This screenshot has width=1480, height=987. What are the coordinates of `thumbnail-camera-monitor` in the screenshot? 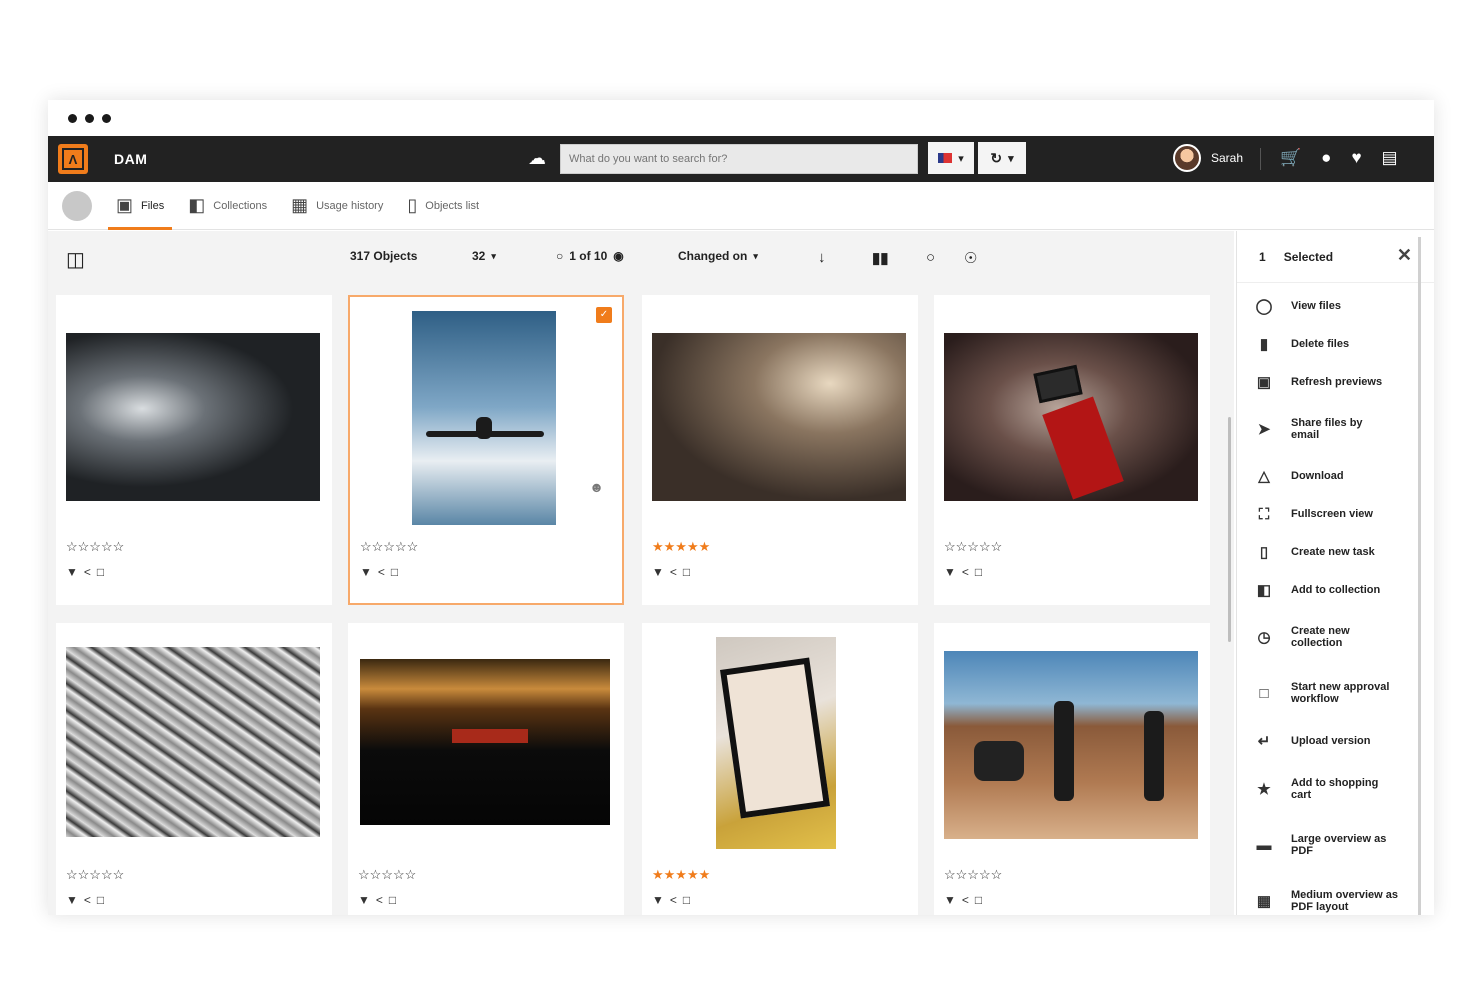 It's located at (1071, 417).